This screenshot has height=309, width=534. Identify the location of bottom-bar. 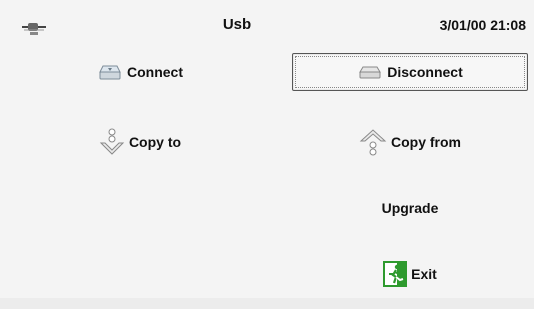
(267, 303).